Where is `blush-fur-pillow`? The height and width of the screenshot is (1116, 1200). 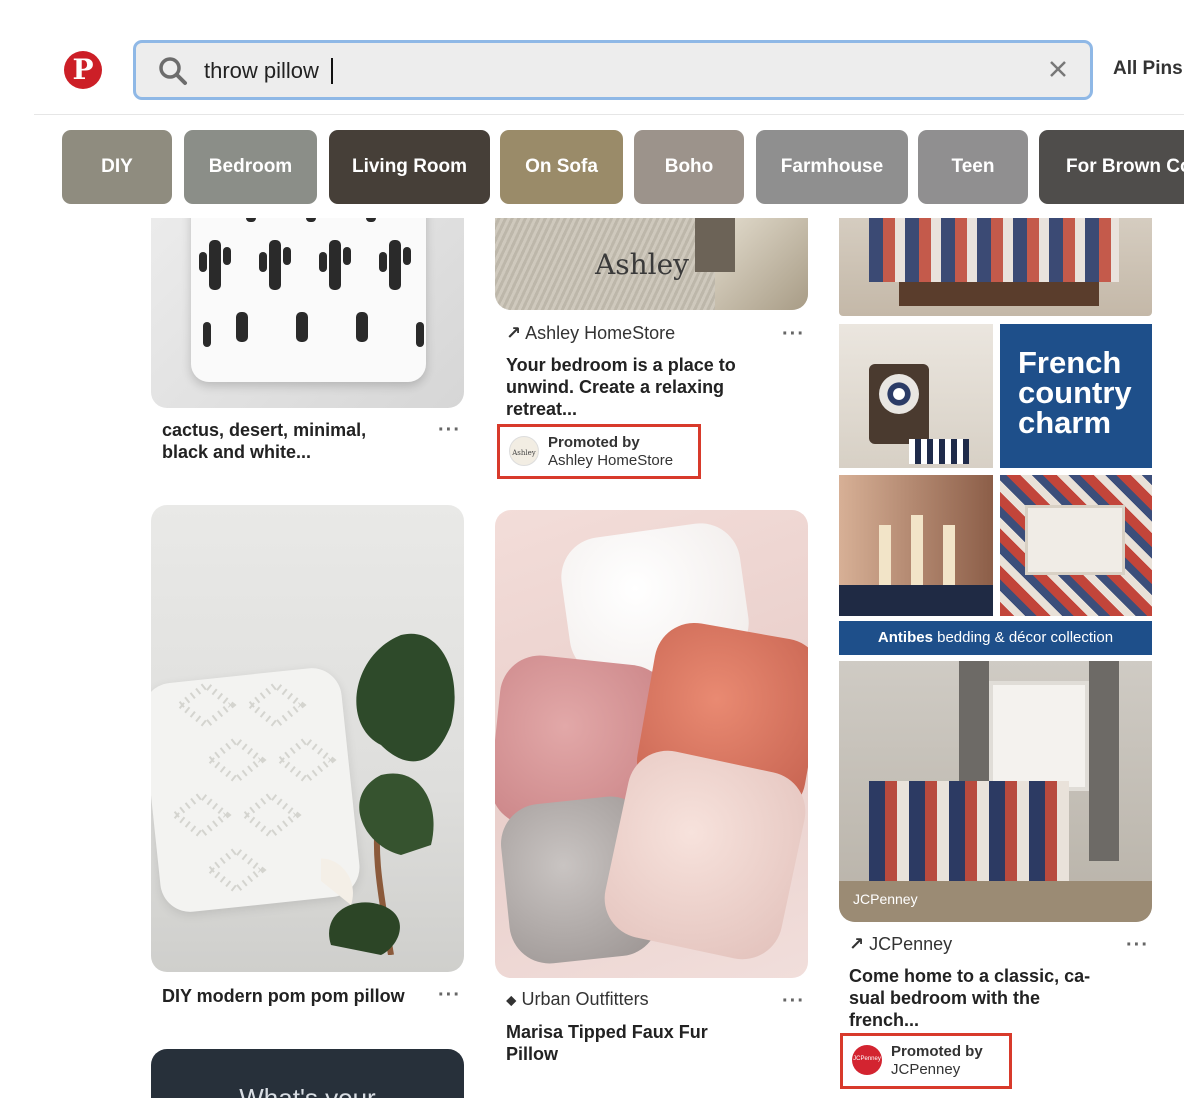
blush-fur-pillow is located at coordinates (702, 855).